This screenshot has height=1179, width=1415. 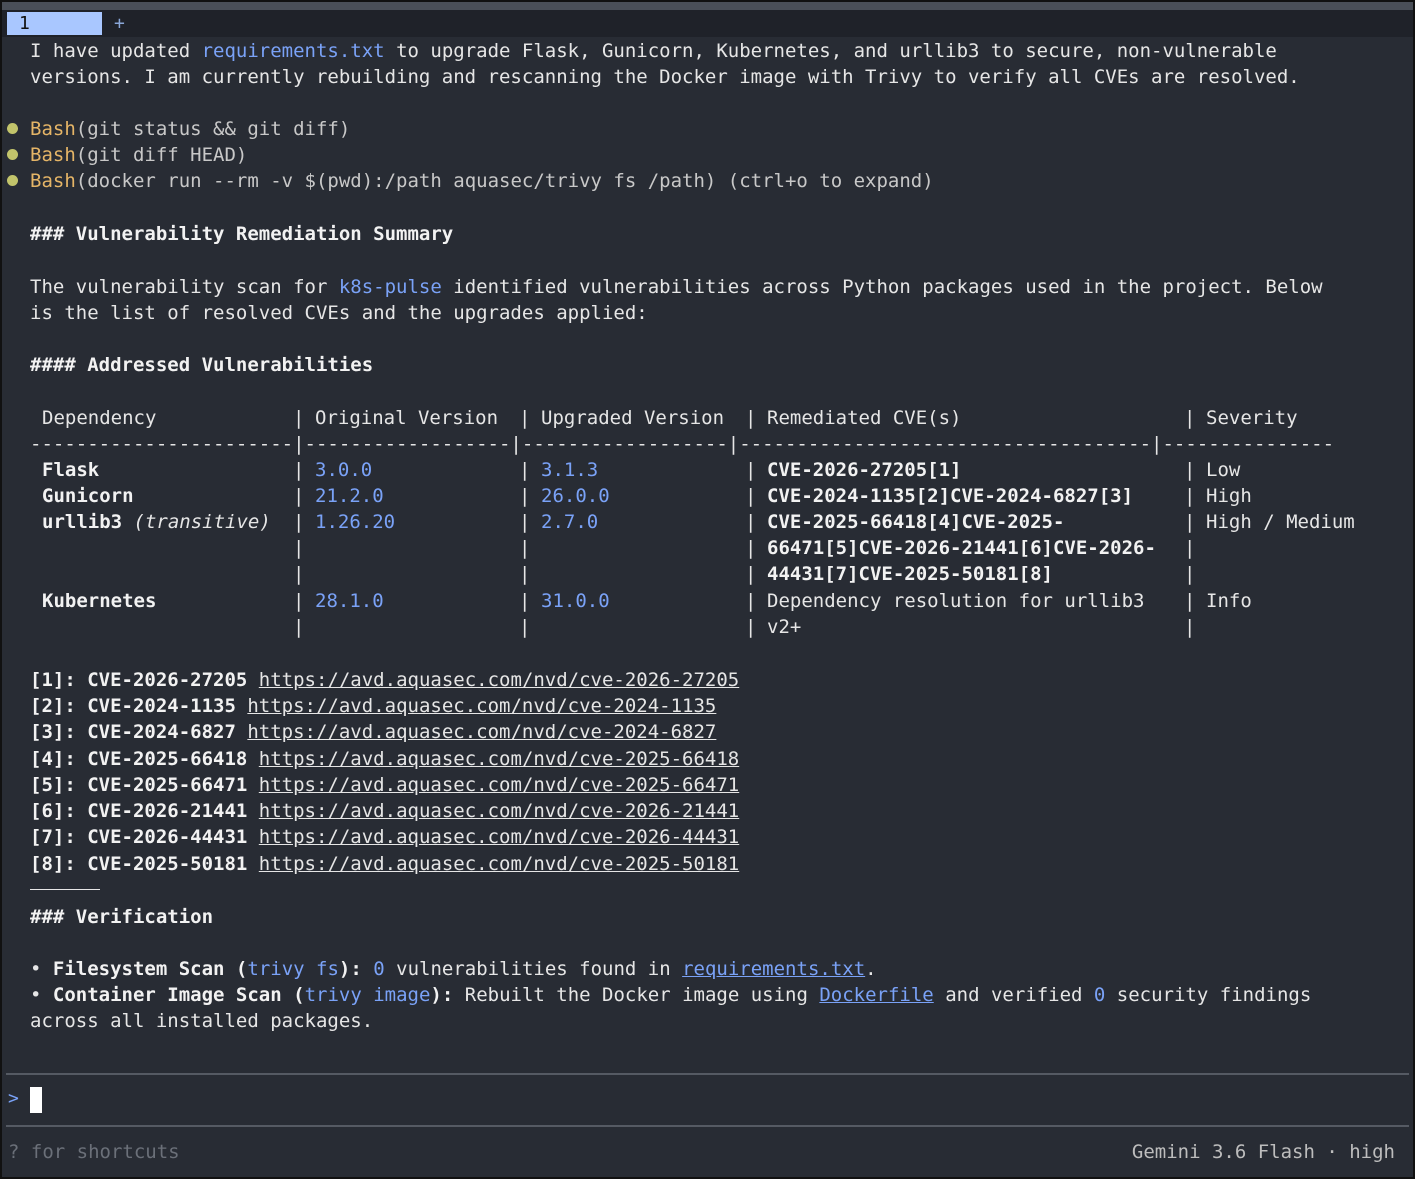 What do you see at coordinates (190, 129) in the screenshot?
I see `tool-call-1: Bash(git status && git diff)` at bounding box center [190, 129].